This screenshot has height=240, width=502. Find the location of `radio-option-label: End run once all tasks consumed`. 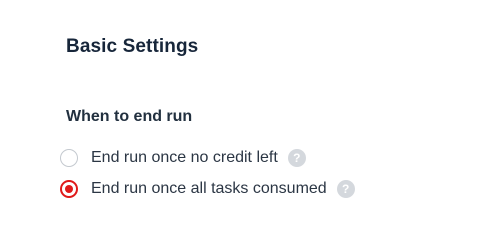

radio-option-label: End run once all tasks consumed is located at coordinates (209, 188).